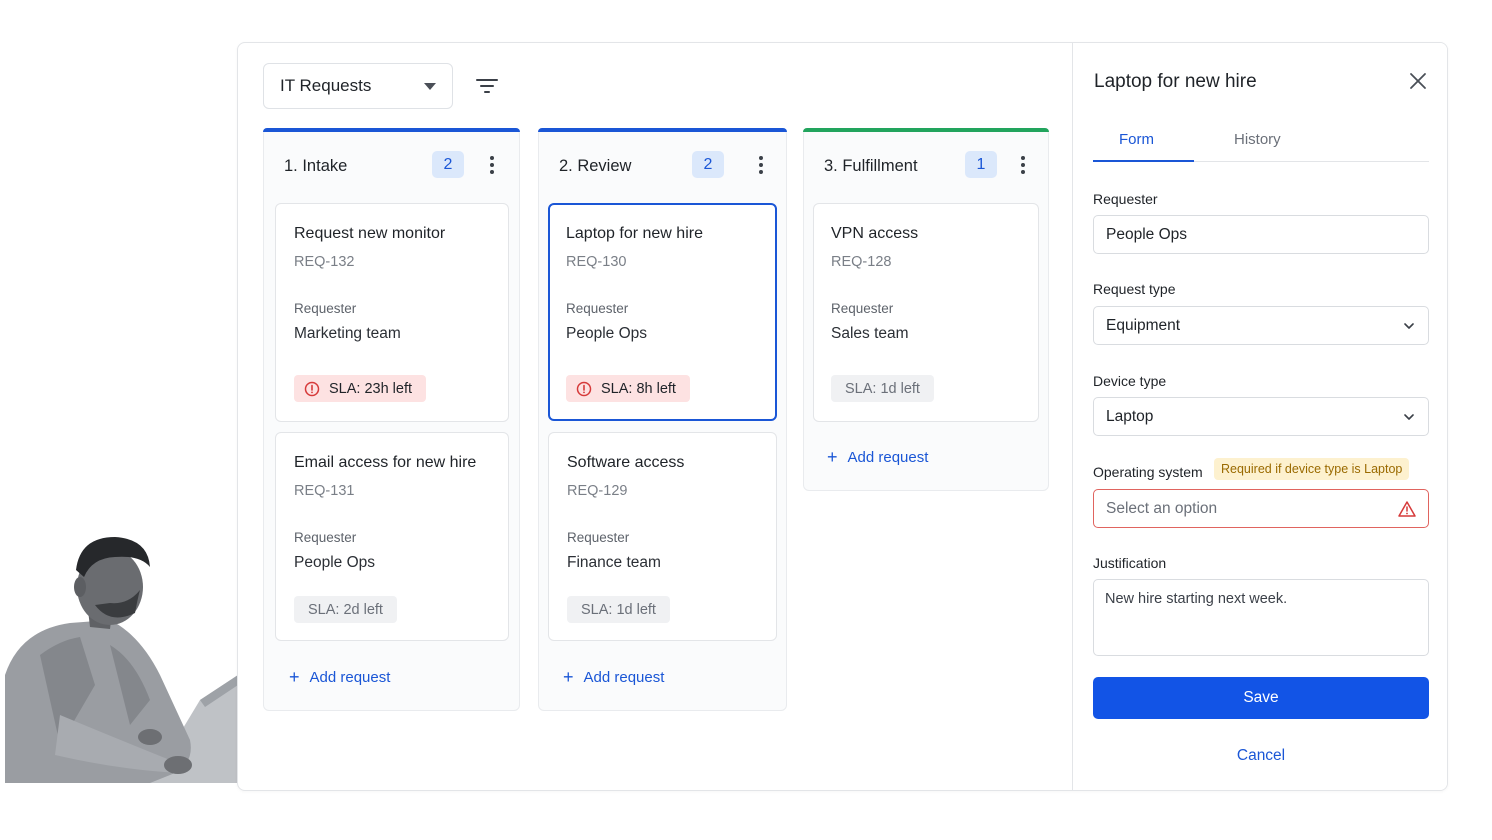  What do you see at coordinates (347, 333) in the screenshot?
I see `card-requester-value: Marketing team` at bounding box center [347, 333].